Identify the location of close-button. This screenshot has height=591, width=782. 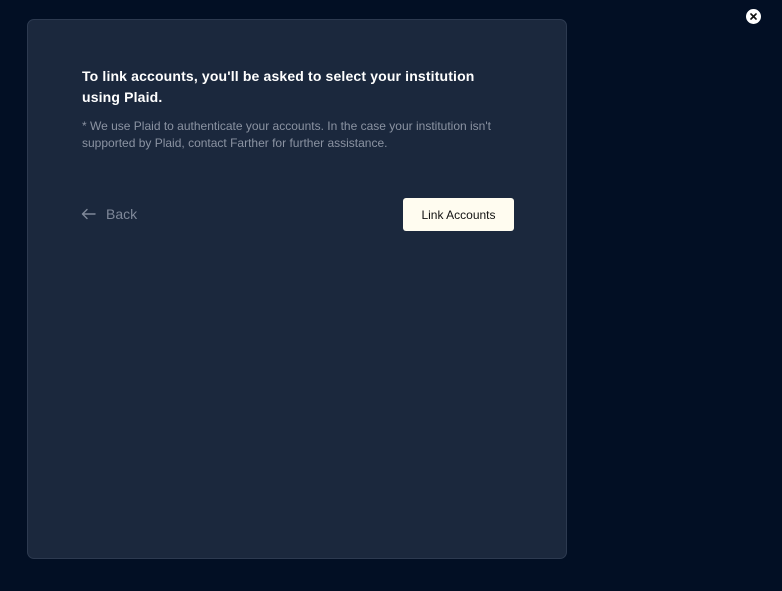
(753, 16).